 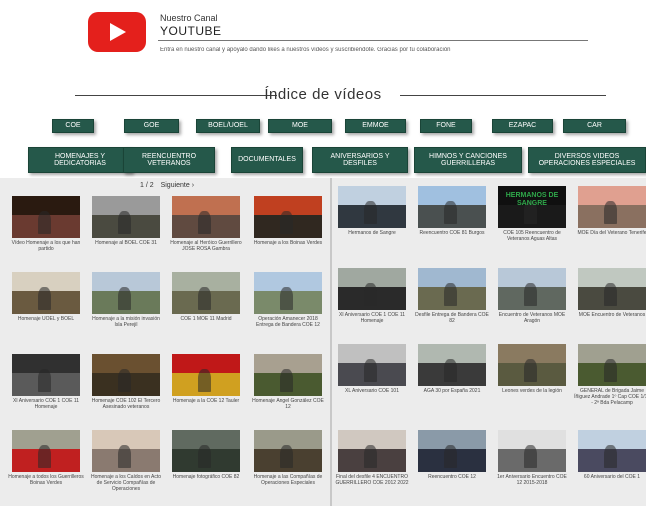 What do you see at coordinates (73, 126) in the screenshot?
I see `category-button: COE` at bounding box center [73, 126].